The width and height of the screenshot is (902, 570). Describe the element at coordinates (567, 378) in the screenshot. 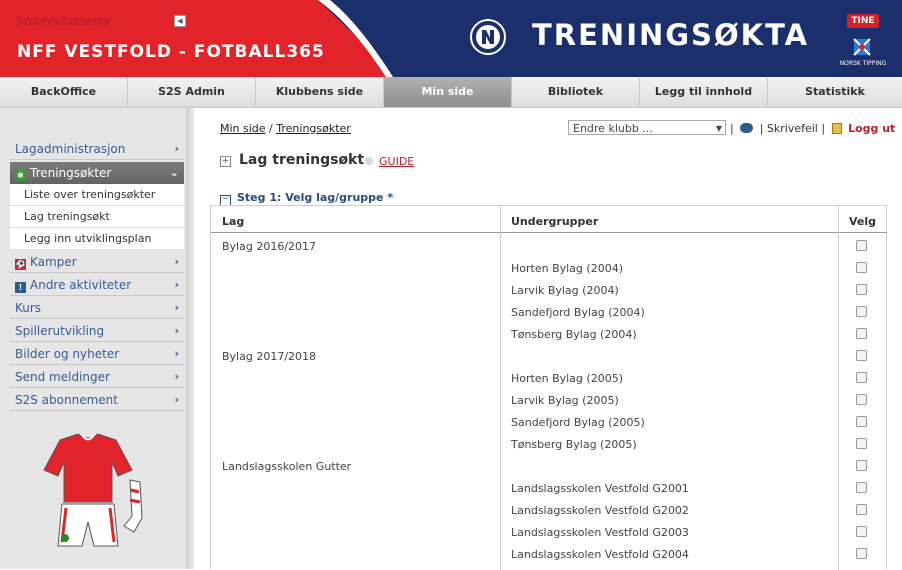

I see `table-cell-undergruppe: Horten Bylag (2005)` at that location.